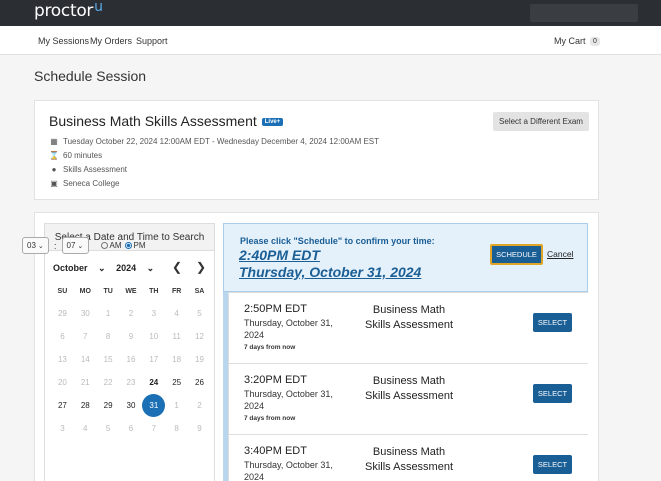 The height and width of the screenshot is (481, 661). What do you see at coordinates (584, 13) in the screenshot?
I see `account-menu` at bounding box center [584, 13].